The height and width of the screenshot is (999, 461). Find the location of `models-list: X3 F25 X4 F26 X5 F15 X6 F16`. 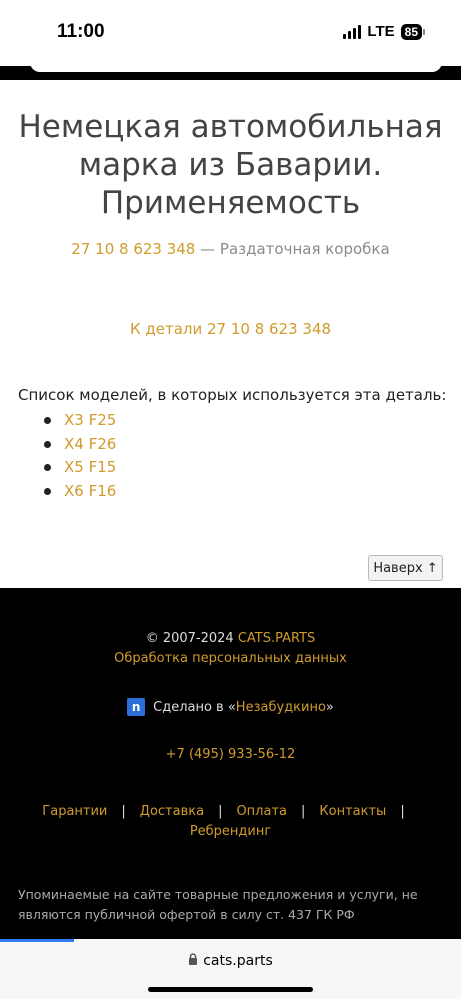

models-list: X3 F25 X4 F26 X5 F15 X6 F16 is located at coordinates (80, 457).